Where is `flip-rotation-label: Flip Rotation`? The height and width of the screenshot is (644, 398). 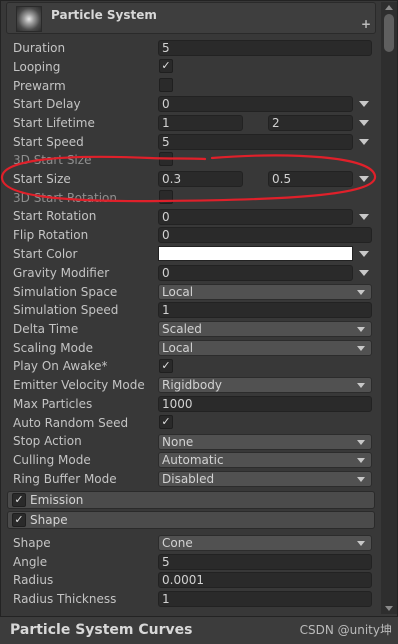
flip-rotation-label: Flip Rotation is located at coordinates (51, 235).